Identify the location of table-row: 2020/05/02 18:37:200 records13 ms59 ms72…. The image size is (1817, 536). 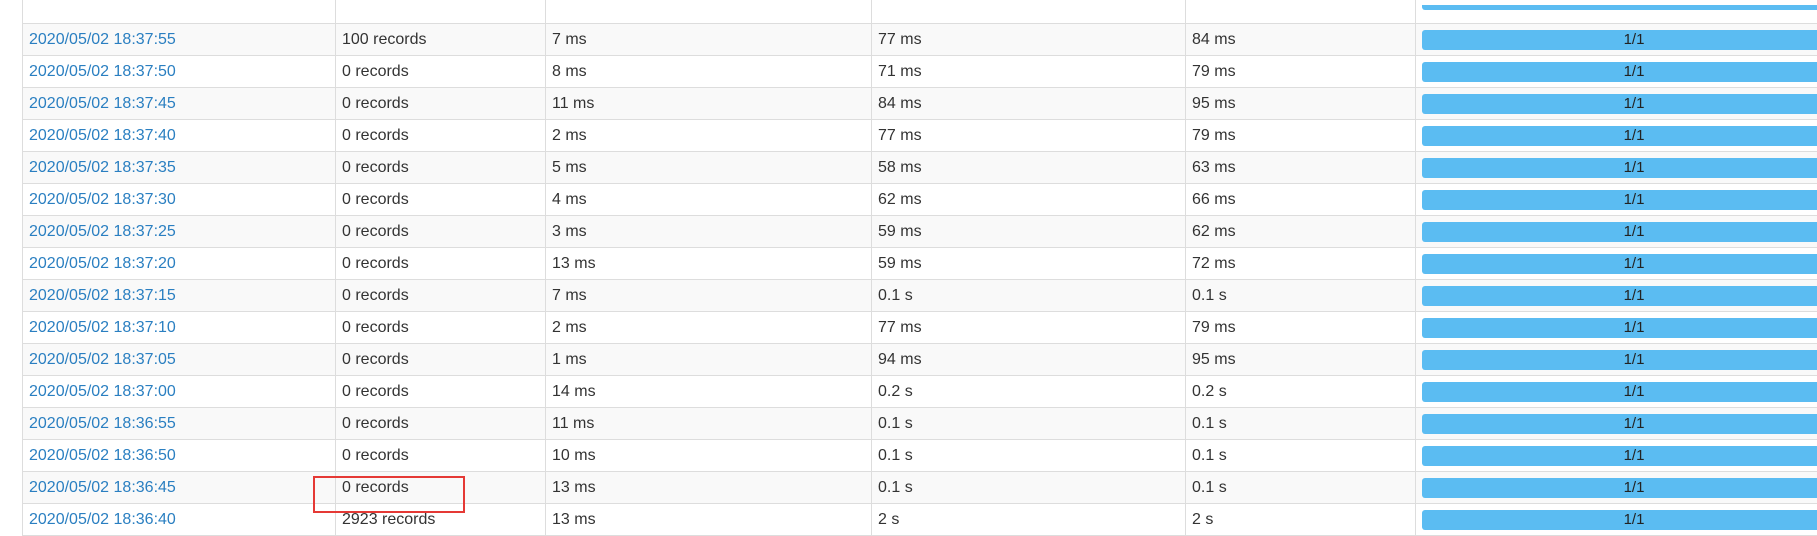
(920, 264).